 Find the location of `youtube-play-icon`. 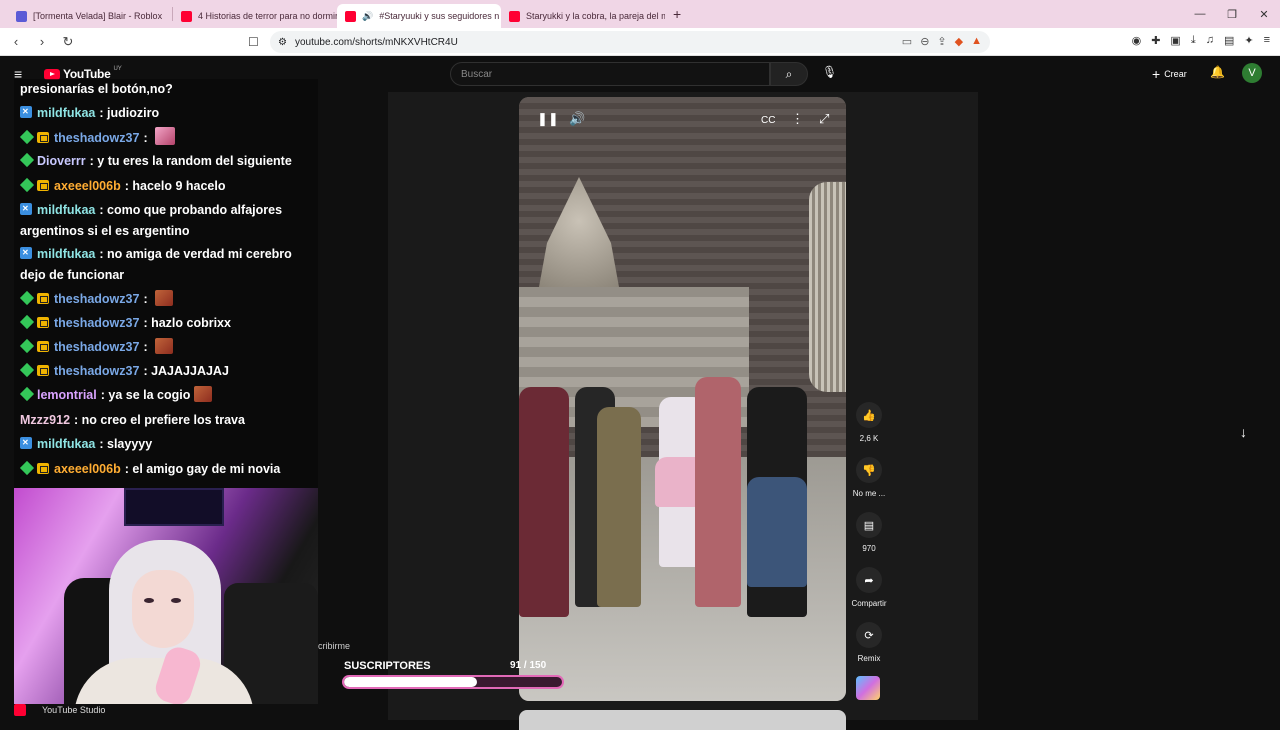

youtube-play-icon is located at coordinates (52, 74).